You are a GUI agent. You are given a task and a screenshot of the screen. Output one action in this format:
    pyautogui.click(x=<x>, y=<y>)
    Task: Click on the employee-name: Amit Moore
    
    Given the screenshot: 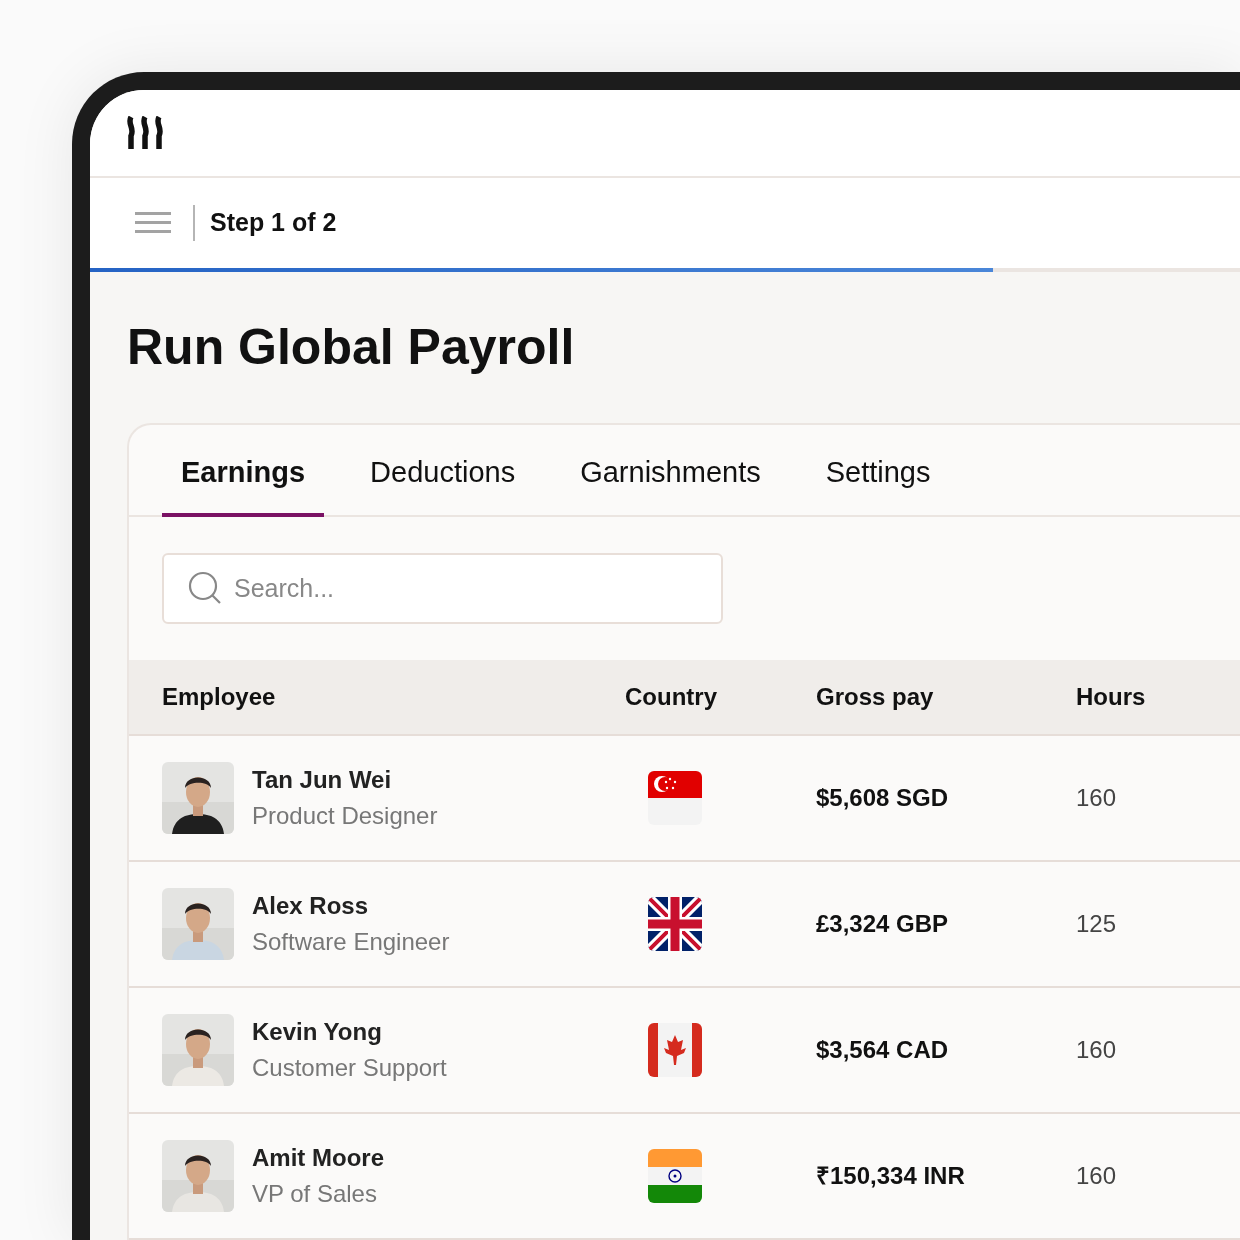 What is the action you would take?
    pyautogui.click(x=318, y=1157)
    